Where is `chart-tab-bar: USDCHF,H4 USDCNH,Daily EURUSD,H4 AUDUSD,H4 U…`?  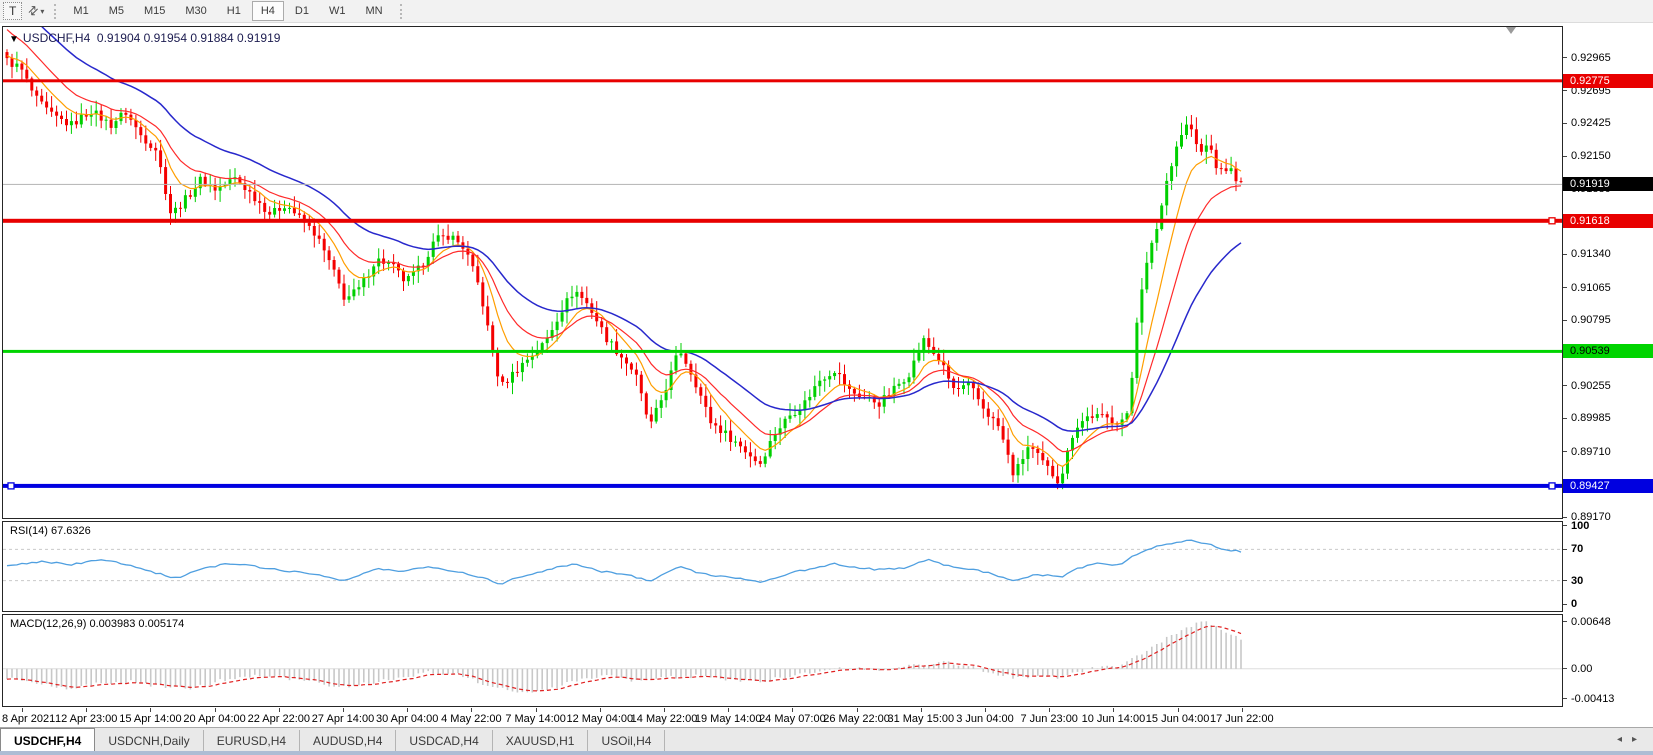
chart-tab-bar: USDCHF,H4 USDCNH,Daily EURUSD,H4 AUDUSD,H4 U… is located at coordinates (826, 739).